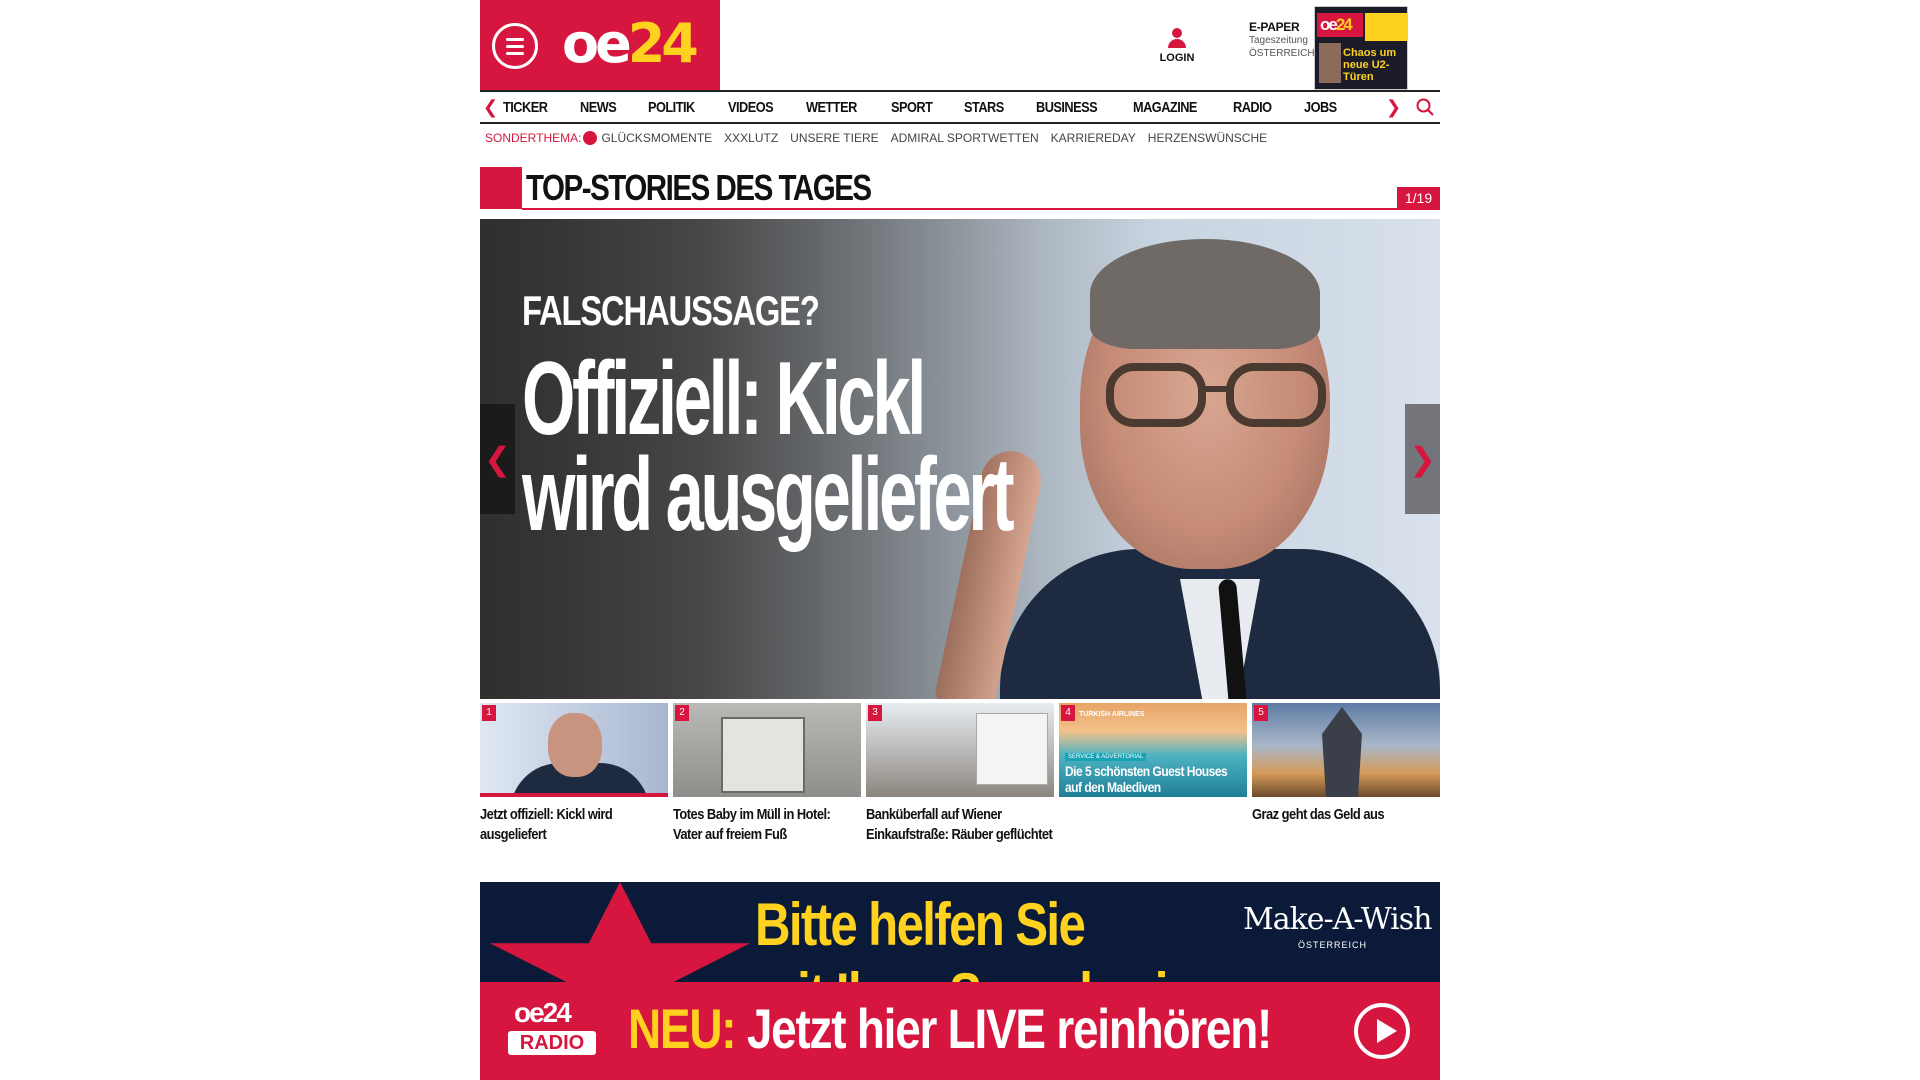  What do you see at coordinates (1205, 294) in the screenshot?
I see `hero-photo-hair` at bounding box center [1205, 294].